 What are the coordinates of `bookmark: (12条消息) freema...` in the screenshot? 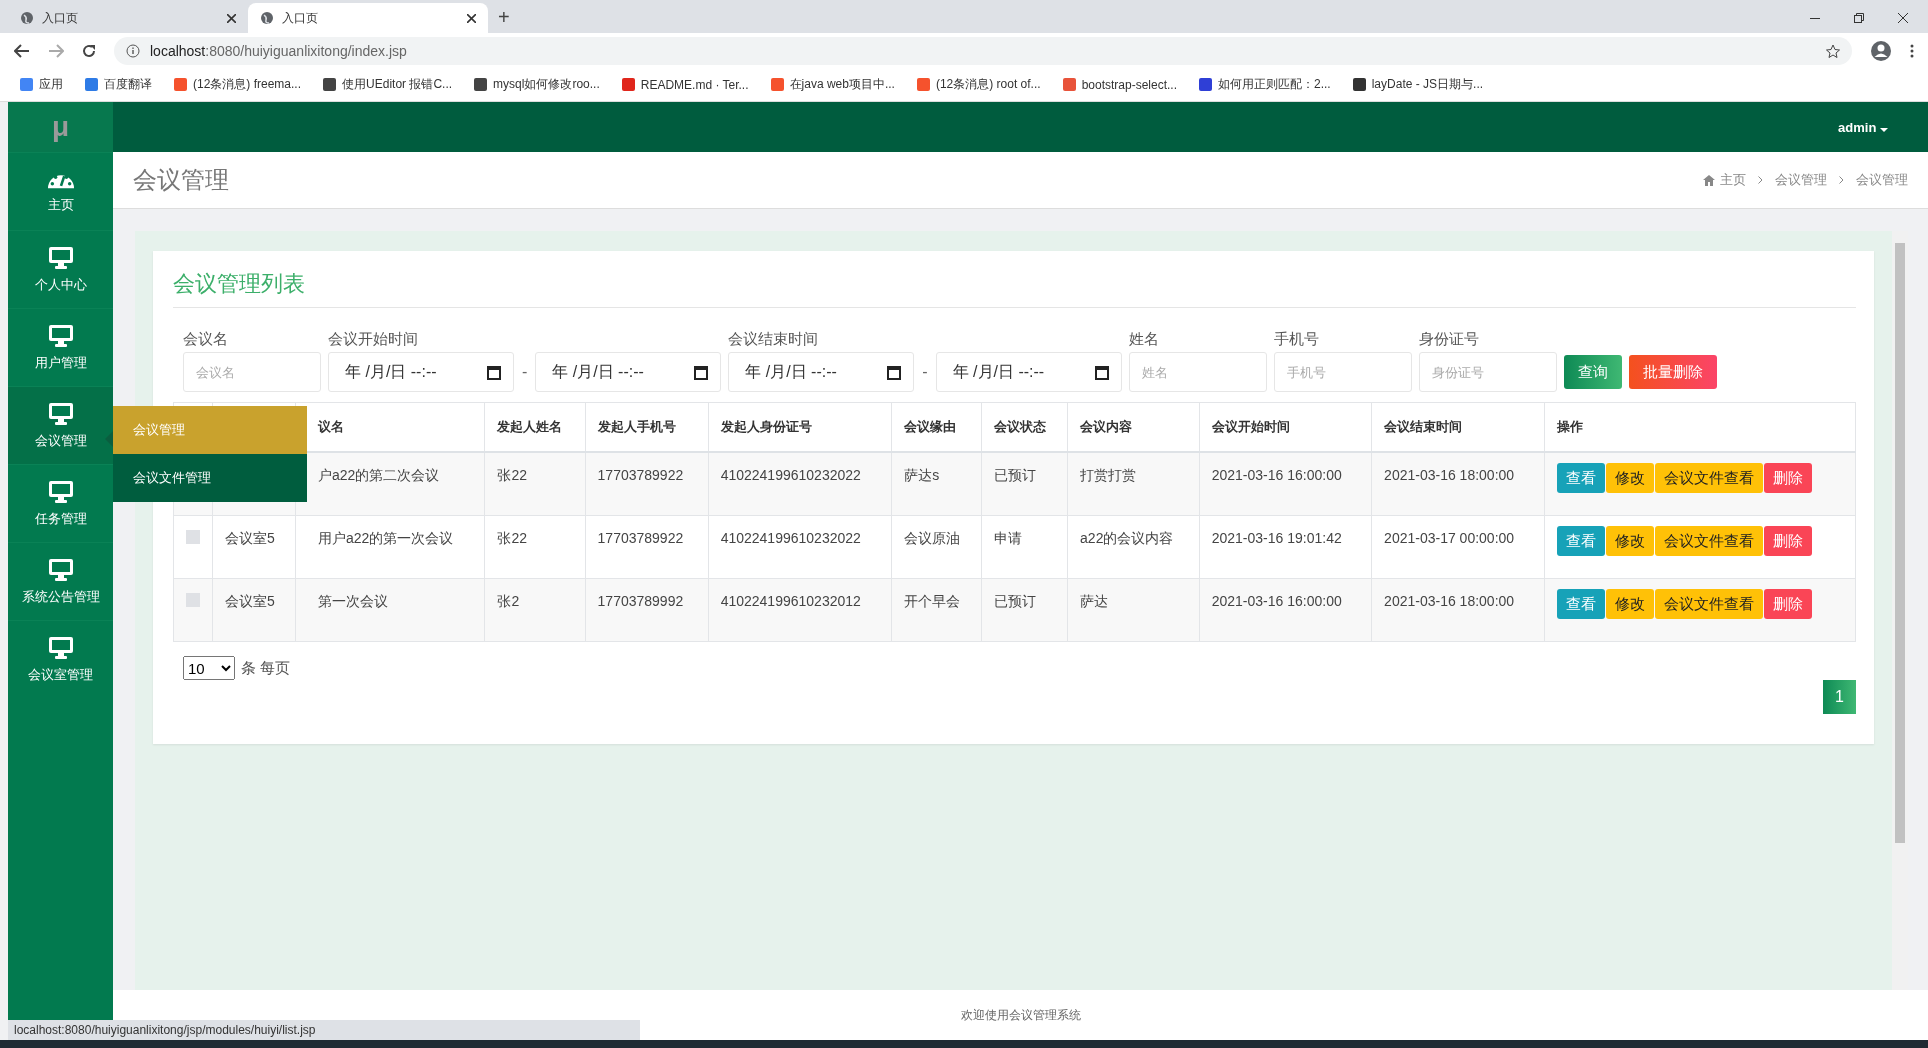 It's located at (238, 84).